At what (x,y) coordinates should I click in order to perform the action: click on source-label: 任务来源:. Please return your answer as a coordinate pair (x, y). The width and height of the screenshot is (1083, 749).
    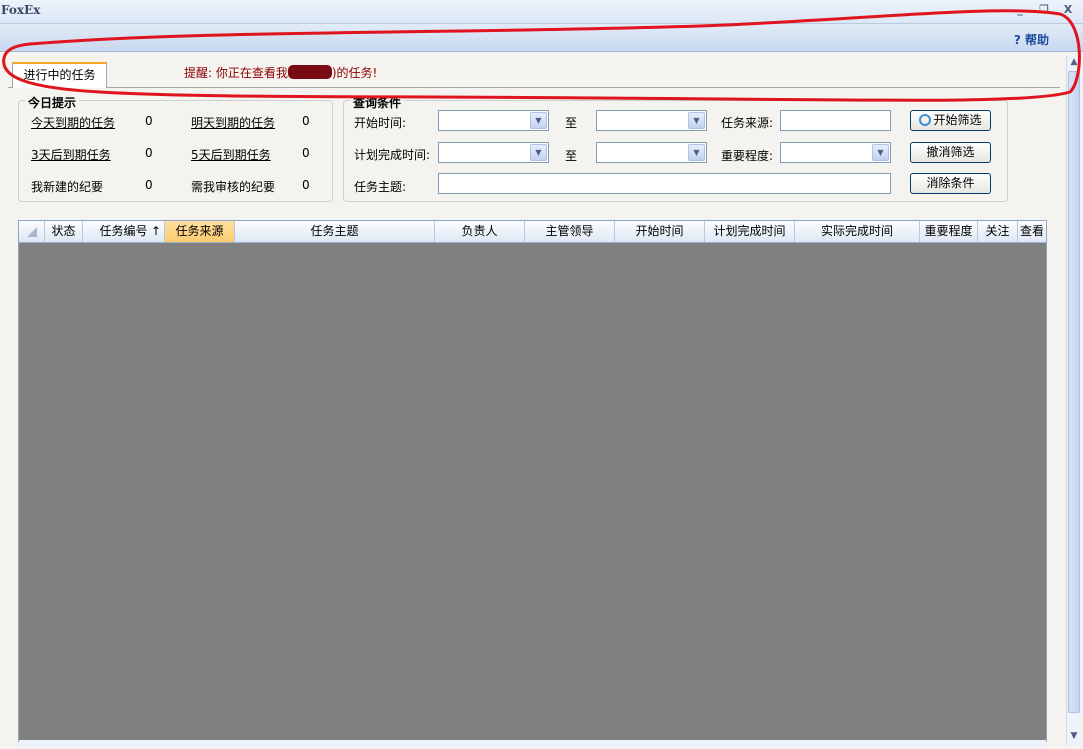
    Looking at the image, I should click on (747, 123).